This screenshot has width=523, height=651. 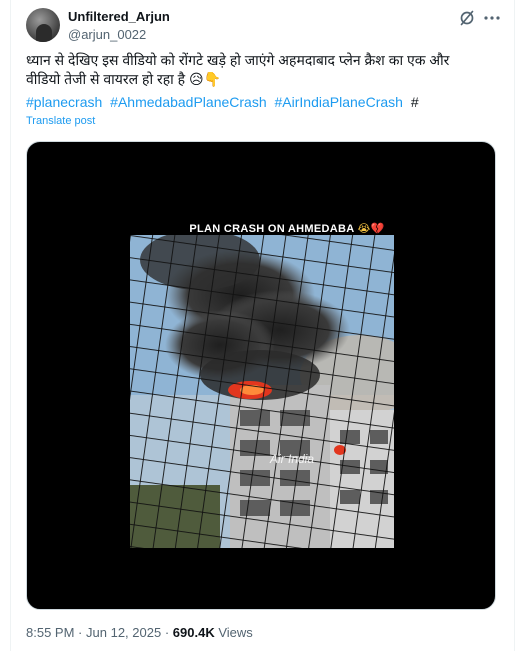 I want to click on hashtag-link: #AirIndiaPlaneCrash, so click(x=339, y=102).